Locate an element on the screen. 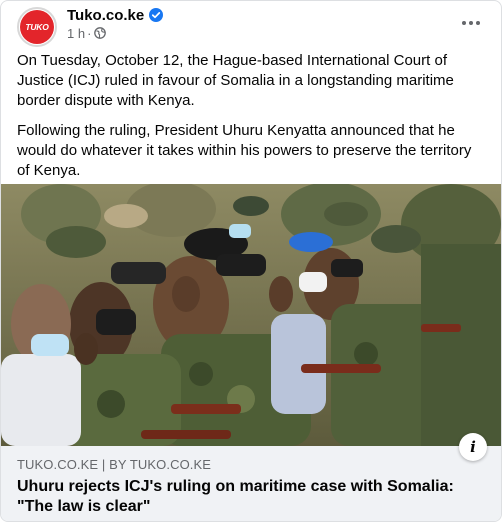  post-header: TUKO Tuko.co.ke 1 h · is located at coordinates (251, 25).